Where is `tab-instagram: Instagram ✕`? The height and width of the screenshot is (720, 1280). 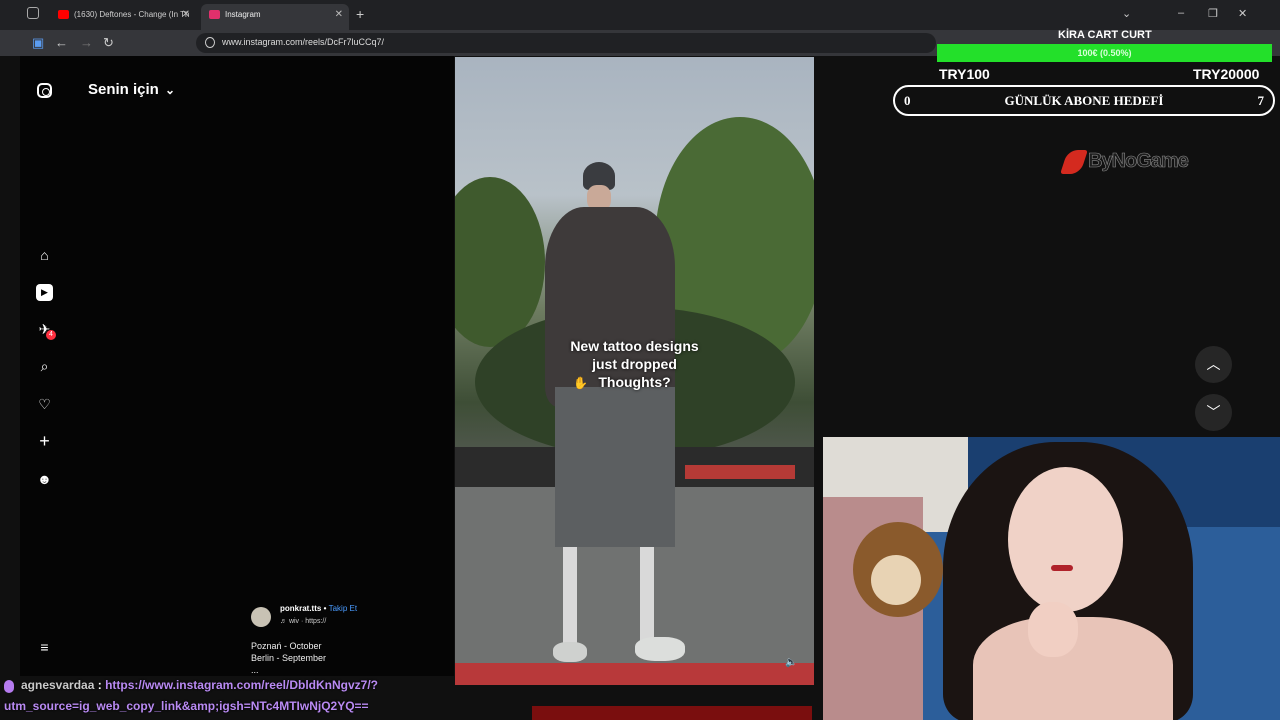 tab-instagram: Instagram ✕ is located at coordinates (275, 17).